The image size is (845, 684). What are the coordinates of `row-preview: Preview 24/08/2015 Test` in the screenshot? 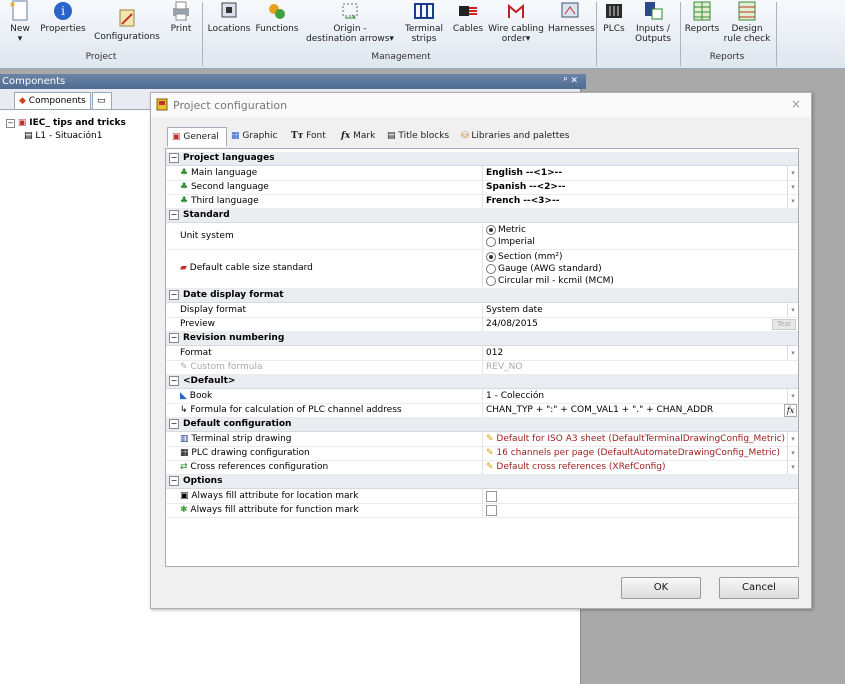 It's located at (482, 324).